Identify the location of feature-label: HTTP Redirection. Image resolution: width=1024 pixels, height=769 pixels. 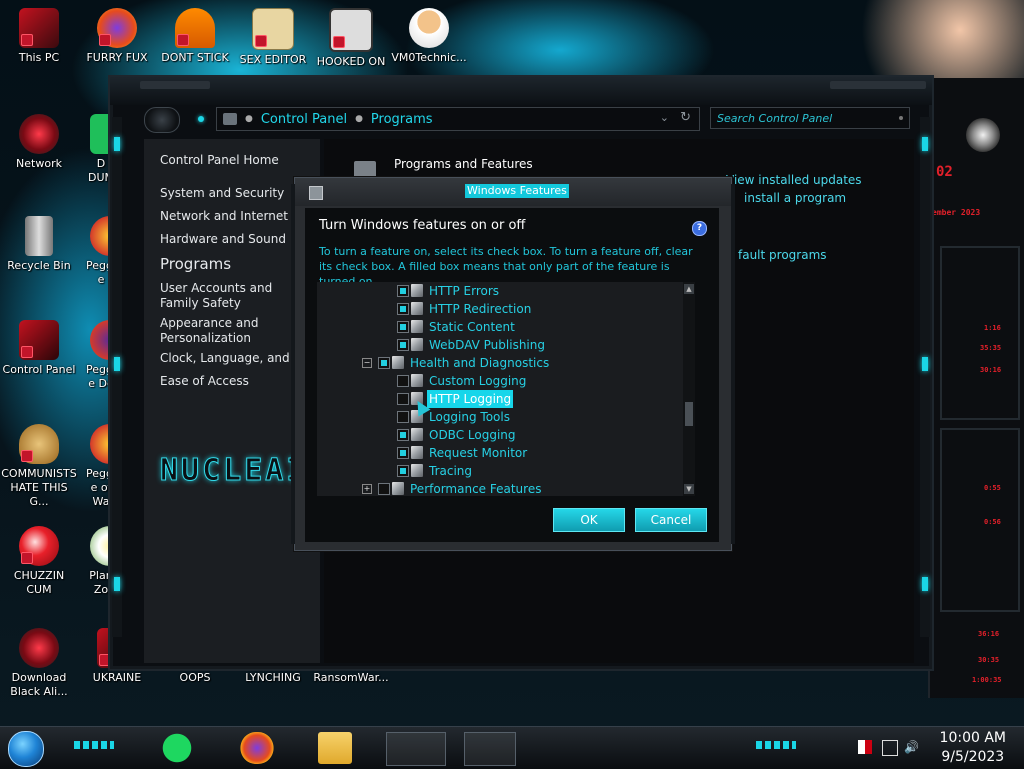
(480, 309).